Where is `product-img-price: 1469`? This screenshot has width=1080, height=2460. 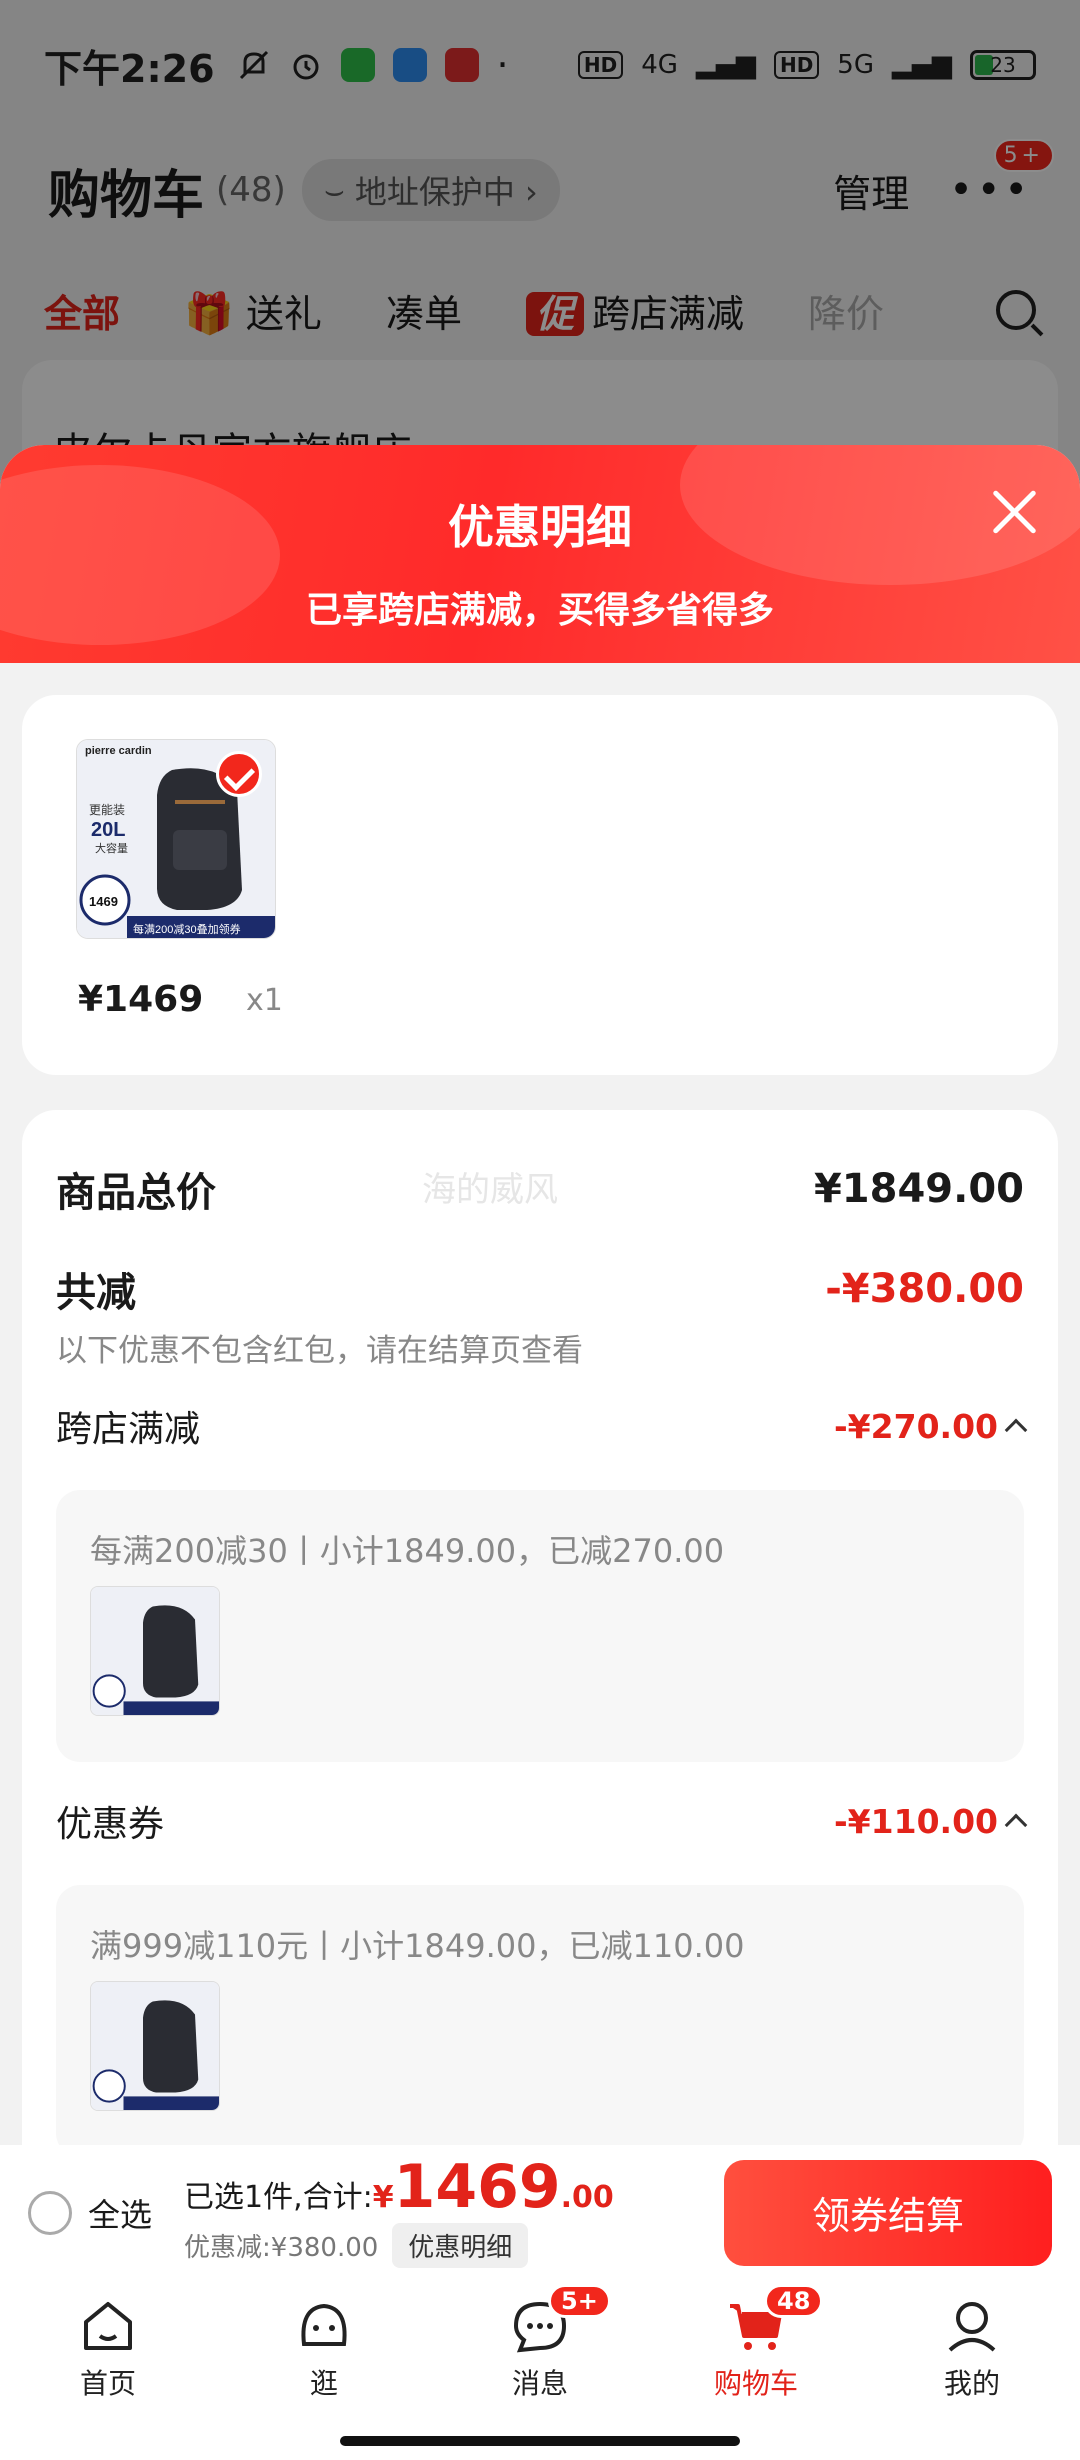 product-img-price: 1469 is located at coordinates (103, 901).